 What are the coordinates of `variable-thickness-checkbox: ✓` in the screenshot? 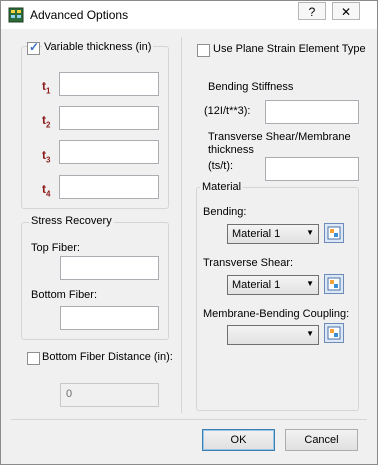 It's located at (33, 47).